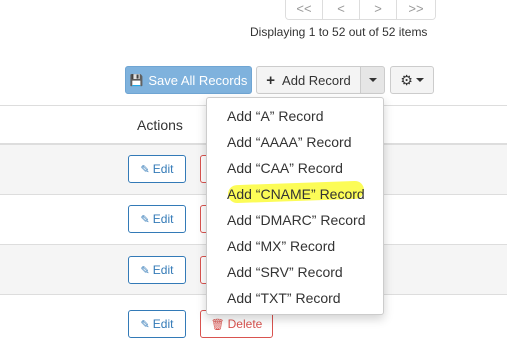  I want to click on menu-item-add-mx-record: Add “MX” Record, so click(281, 246).